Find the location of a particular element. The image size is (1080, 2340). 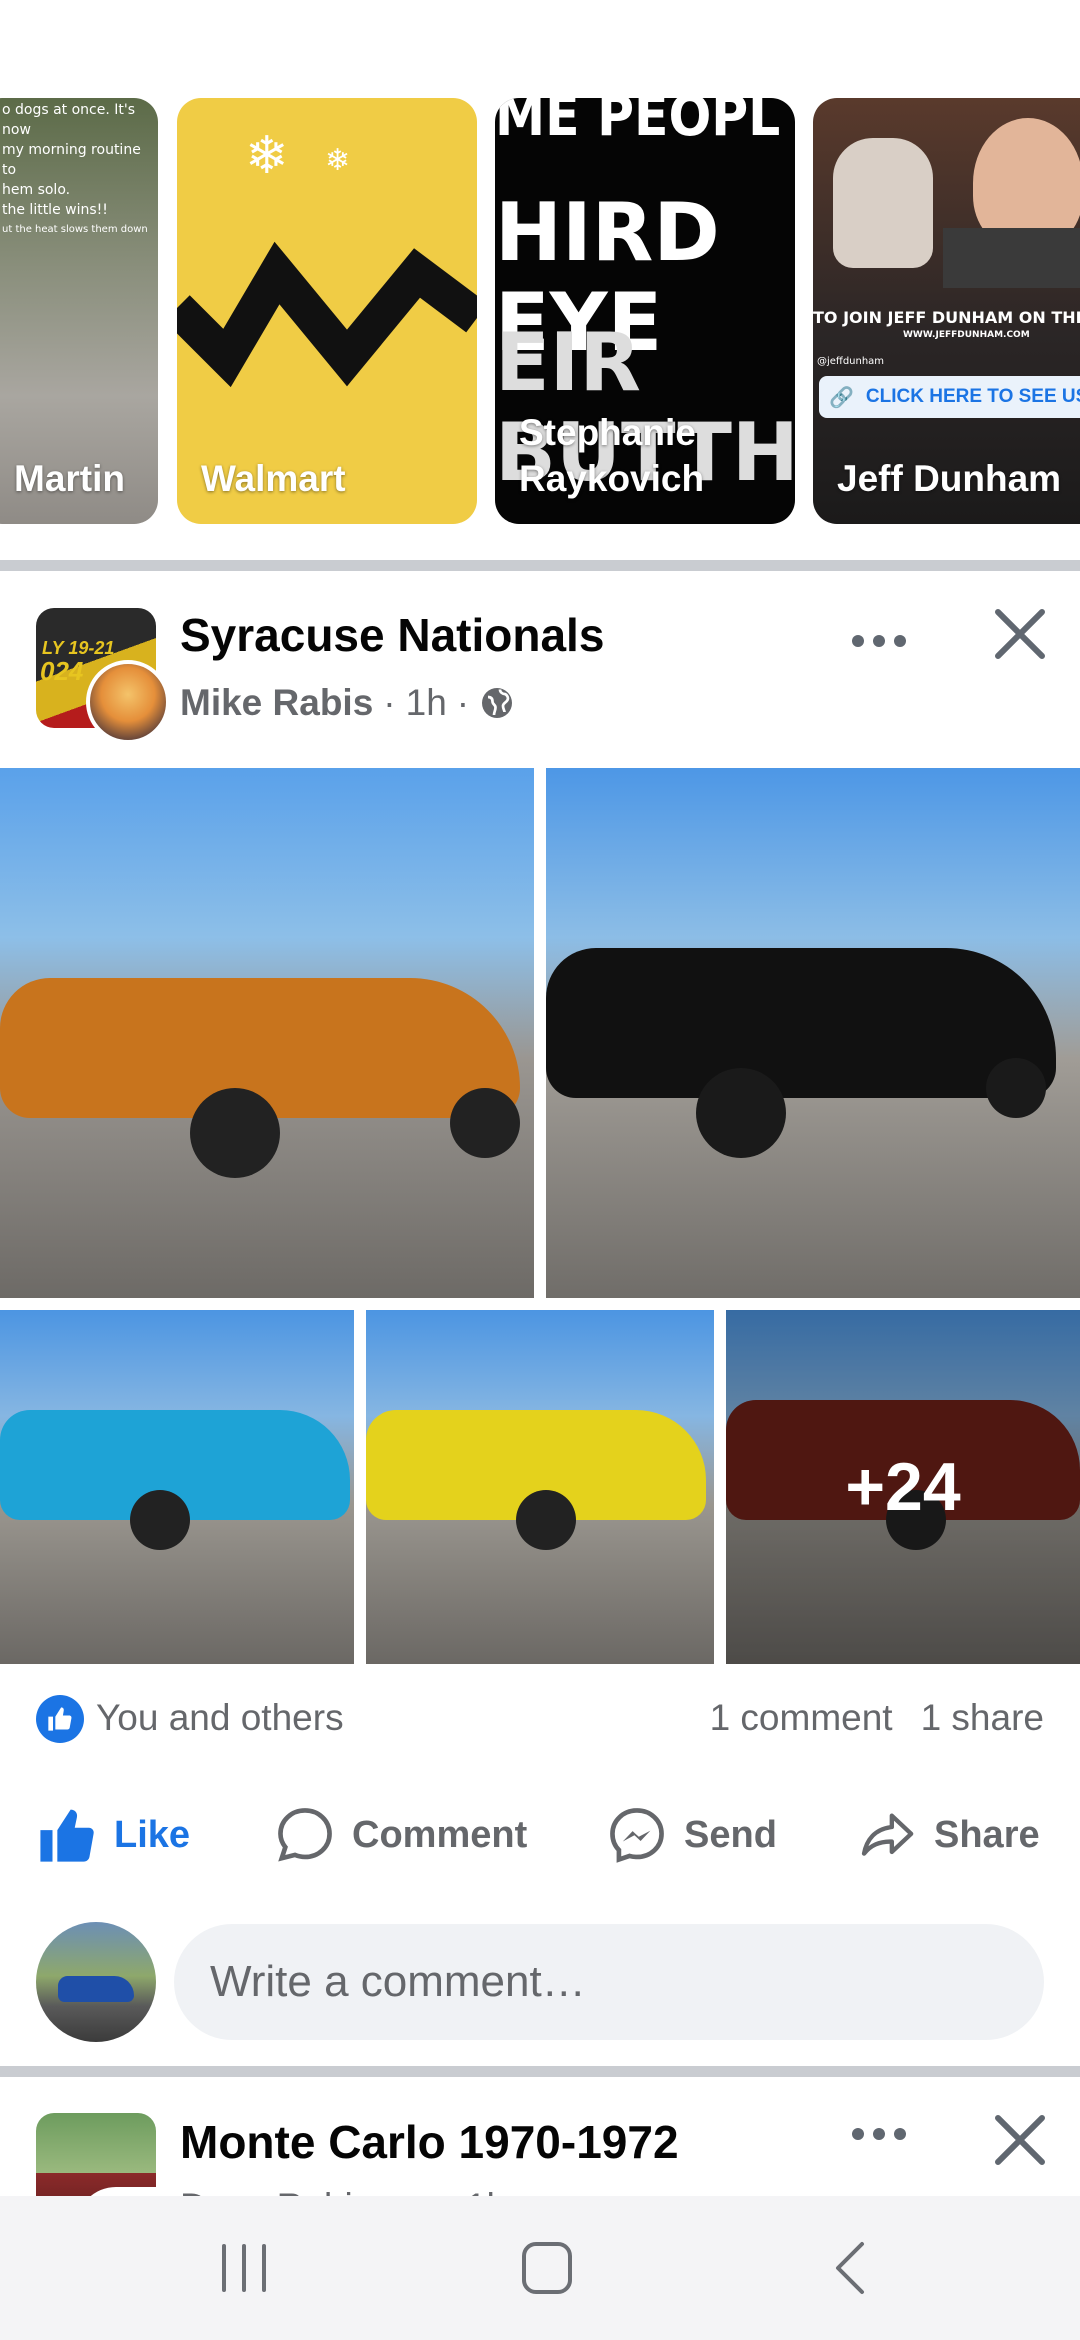

story-text: ME PEOPL is located at coordinates (638, 123).